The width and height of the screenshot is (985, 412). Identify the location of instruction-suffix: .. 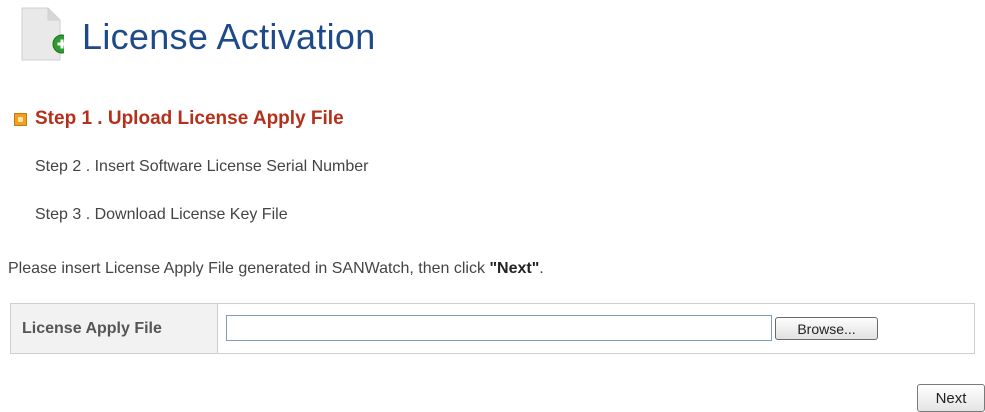
(541, 268).